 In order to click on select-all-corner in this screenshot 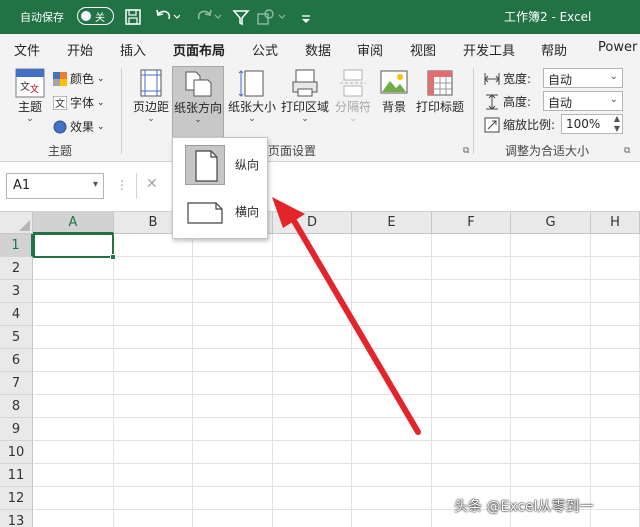, I will do `click(16, 223)`.